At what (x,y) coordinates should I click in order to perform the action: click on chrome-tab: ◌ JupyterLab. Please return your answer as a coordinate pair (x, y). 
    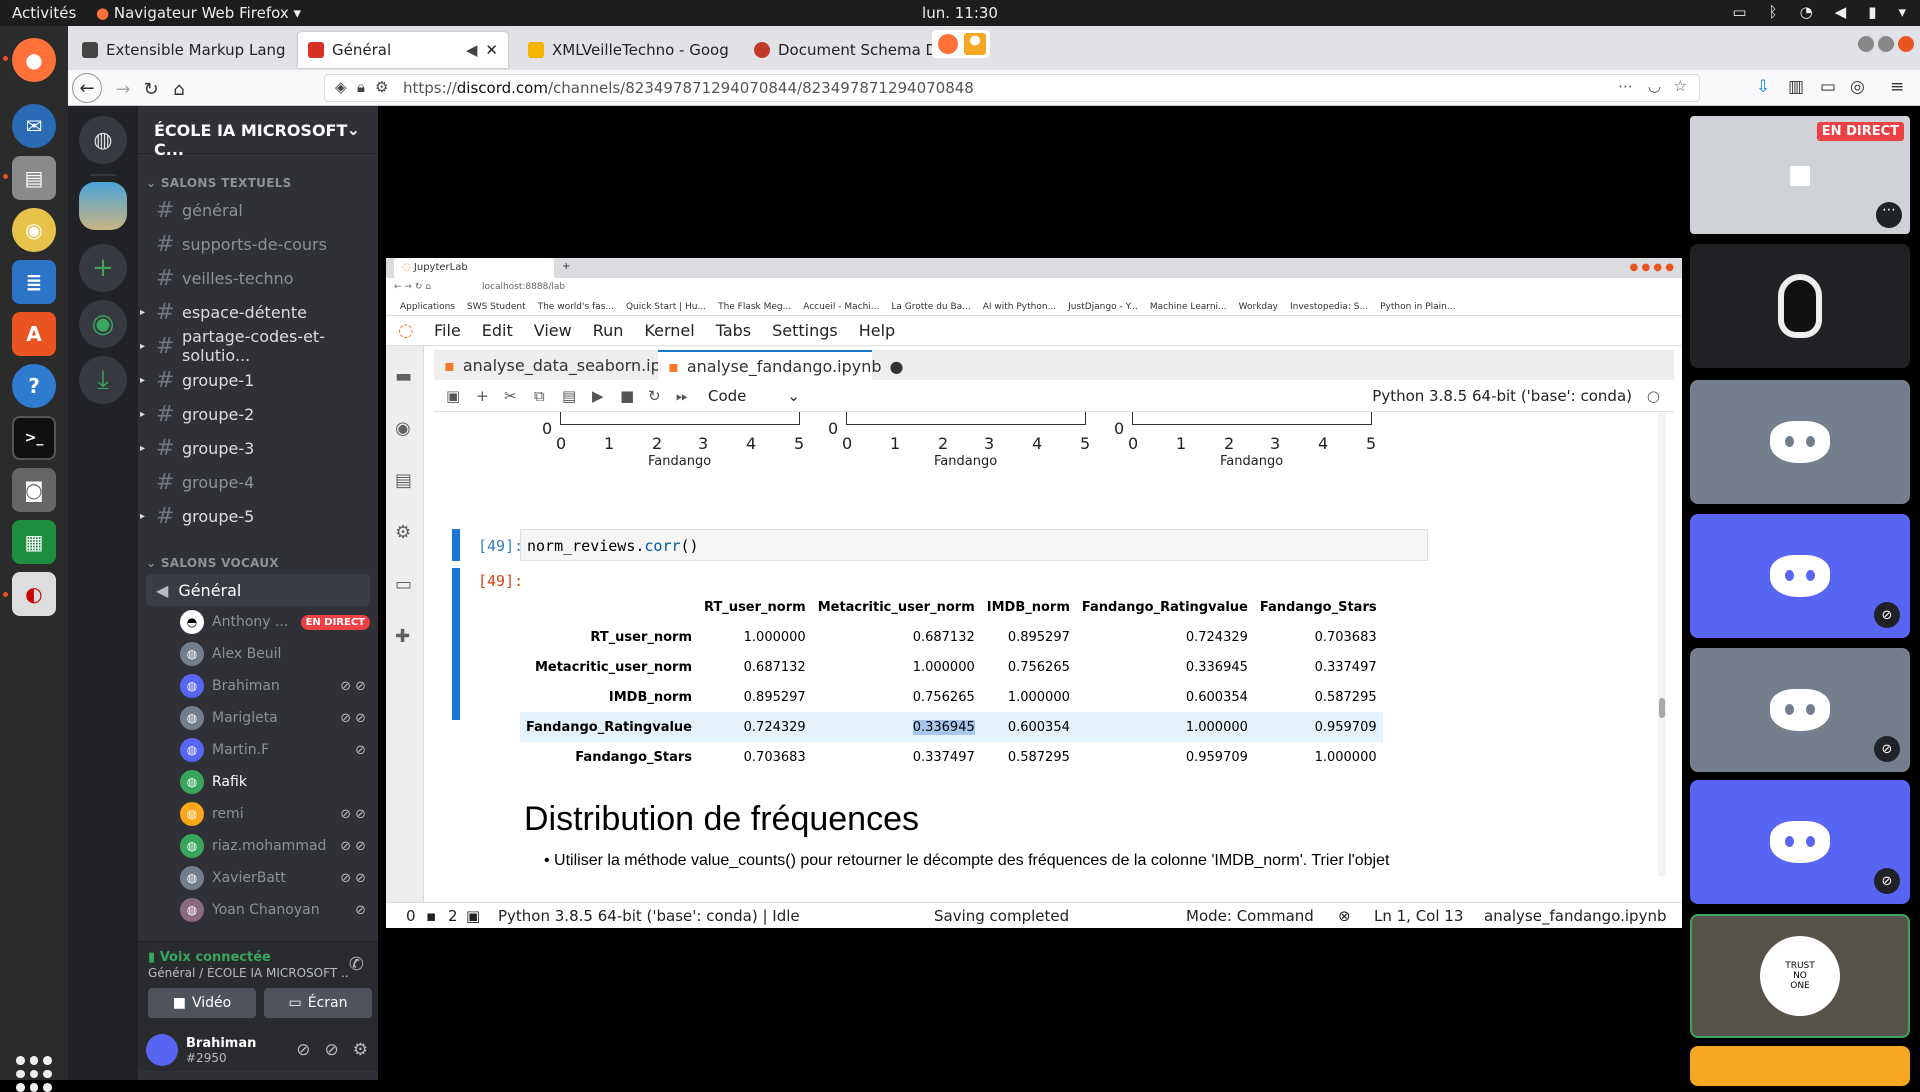
    Looking at the image, I should click on (474, 268).